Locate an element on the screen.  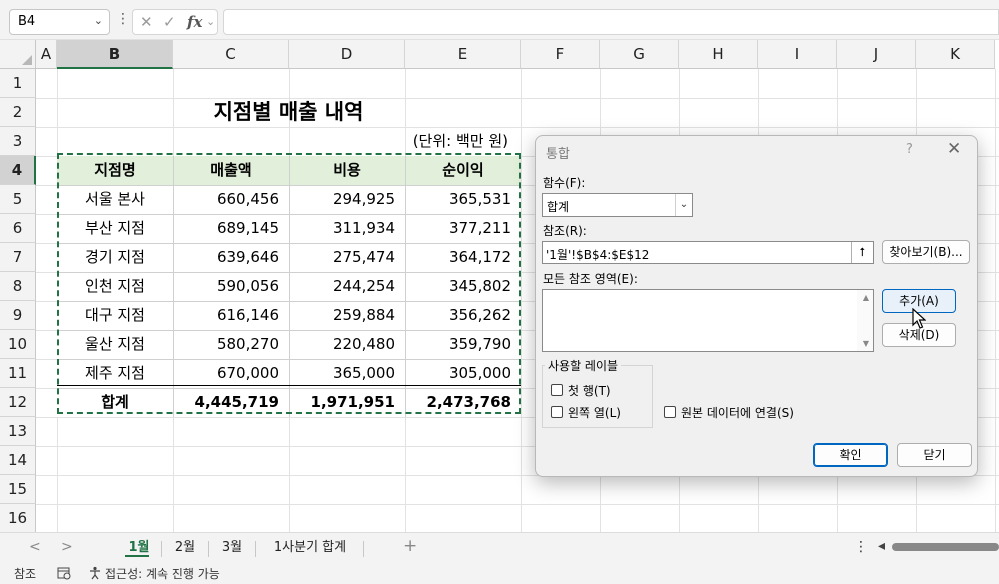
prev-sheet-icon: < is located at coordinates (35, 547).